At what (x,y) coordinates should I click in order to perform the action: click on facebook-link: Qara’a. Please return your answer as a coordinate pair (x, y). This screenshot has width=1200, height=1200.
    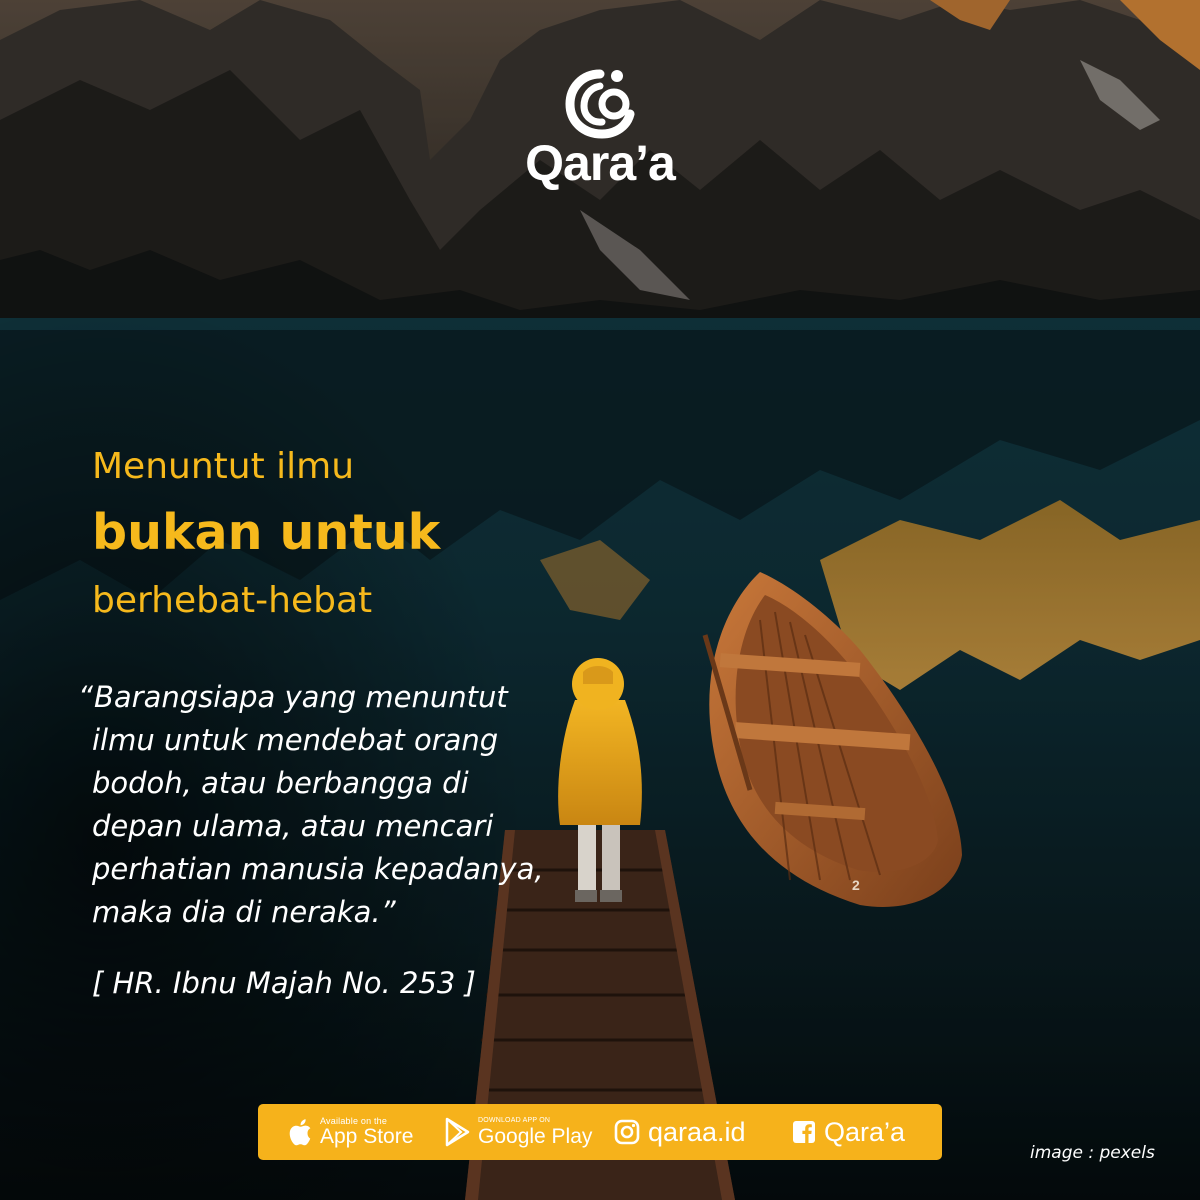
    Looking at the image, I should click on (848, 1132).